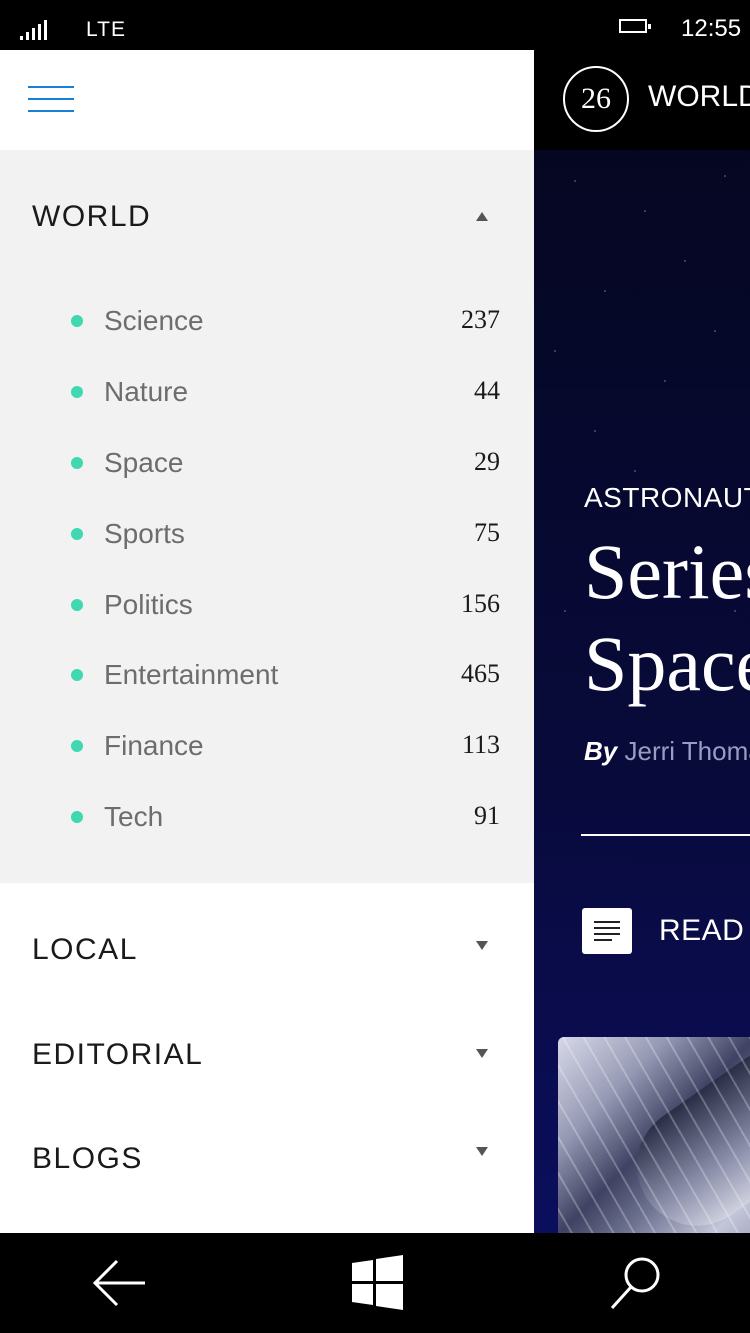 Image resolution: width=750 pixels, height=1333 pixels. I want to click on byline-prefix: By, so click(601, 751).